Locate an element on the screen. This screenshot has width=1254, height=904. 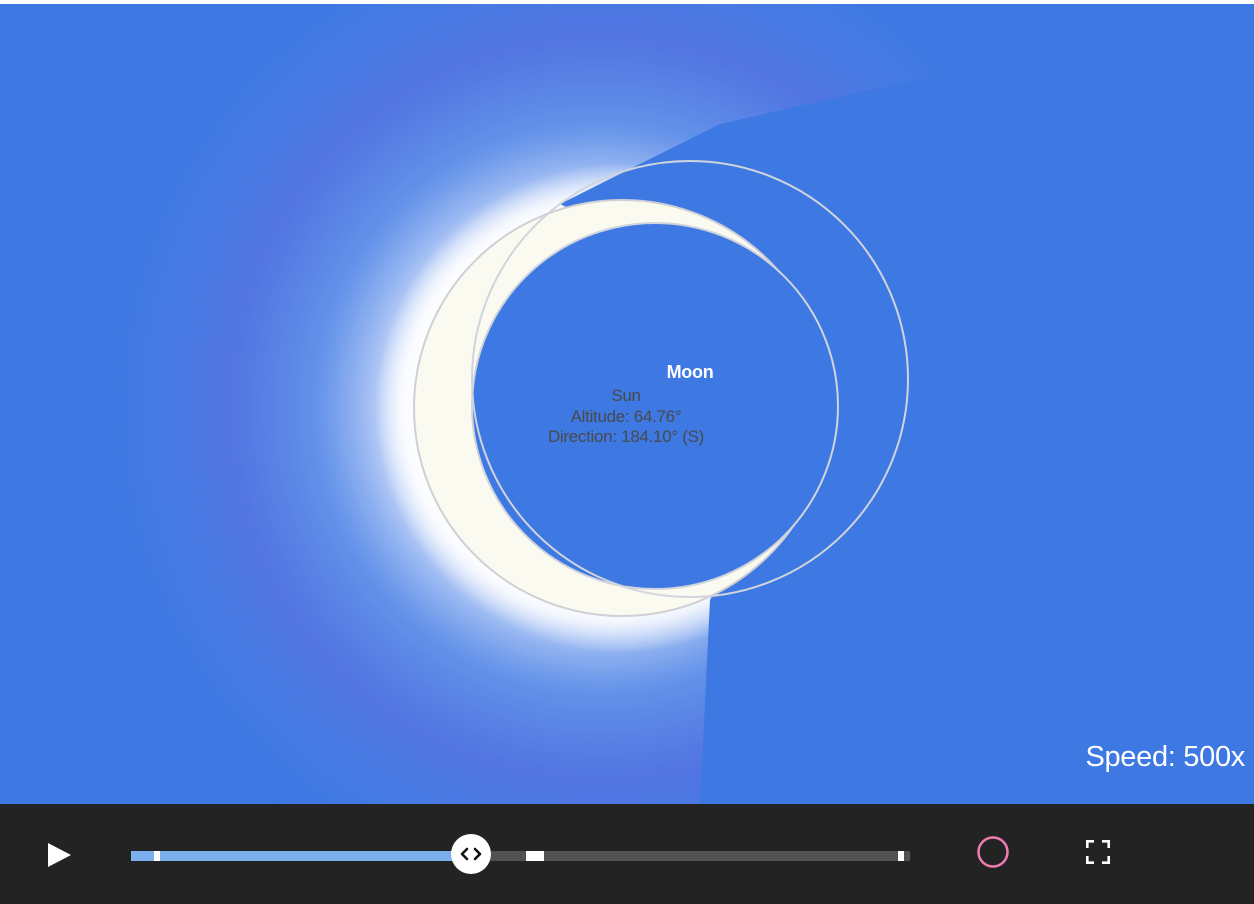
moon-label: Moon is located at coordinates (690, 372).